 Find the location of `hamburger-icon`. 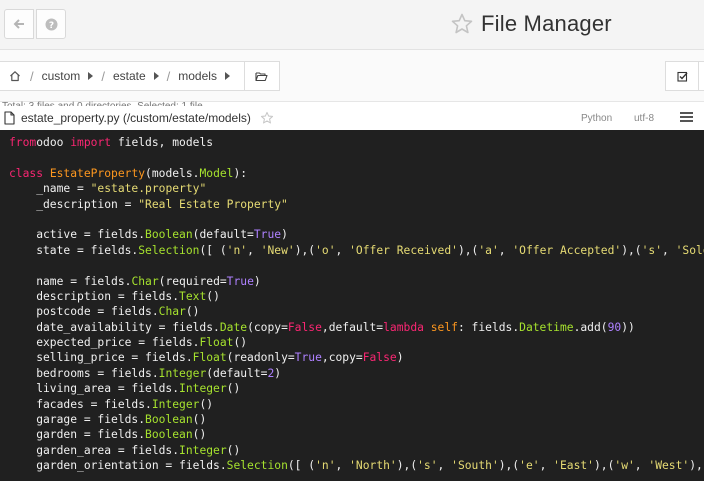

hamburger-icon is located at coordinates (686, 117).